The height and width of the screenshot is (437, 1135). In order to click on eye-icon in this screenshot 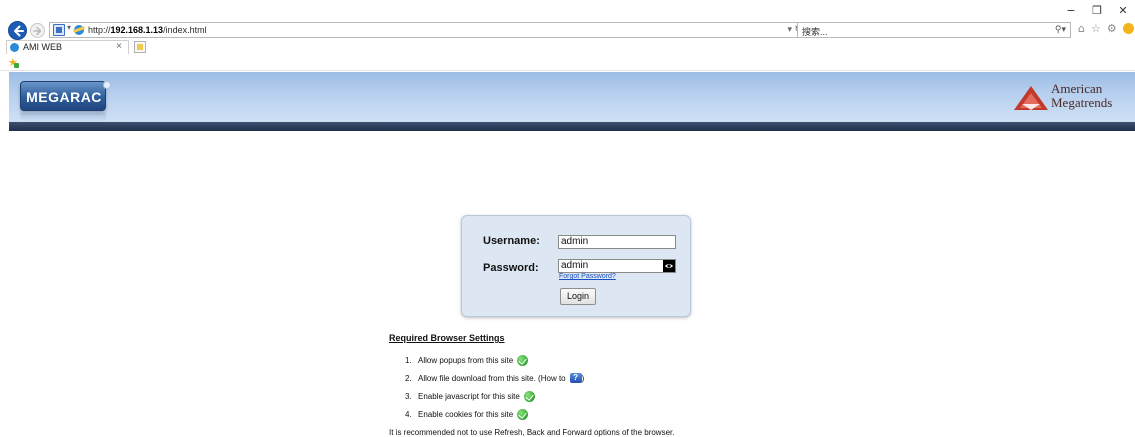, I will do `click(669, 266)`.